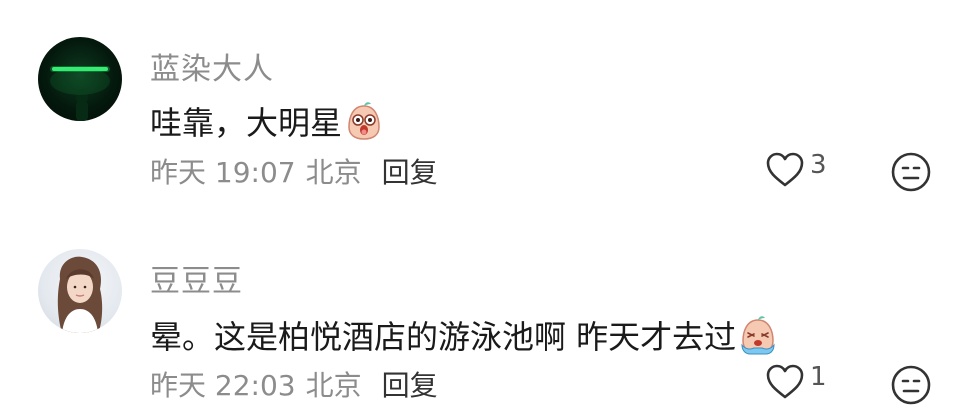 The width and height of the screenshot is (960, 410). Describe the element at coordinates (443, 337) in the screenshot. I see `comment-text-body: 晕。这是柏悦酒店的游泳池啊 昨天才去过` at that location.